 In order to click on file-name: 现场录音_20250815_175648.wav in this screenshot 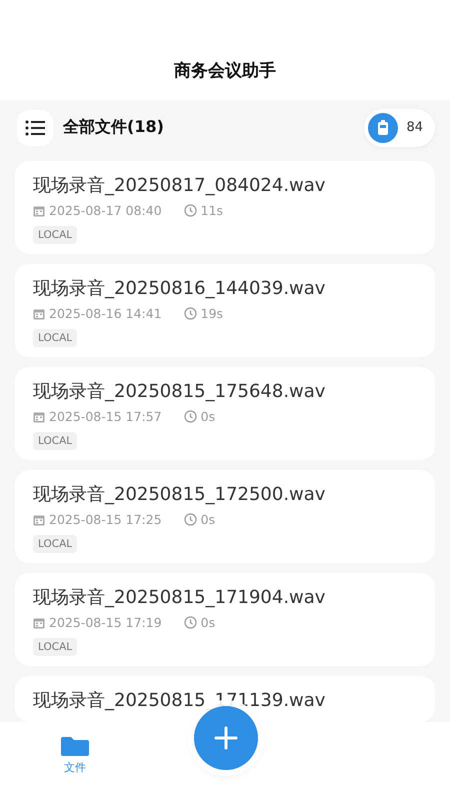, I will do `click(179, 391)`.